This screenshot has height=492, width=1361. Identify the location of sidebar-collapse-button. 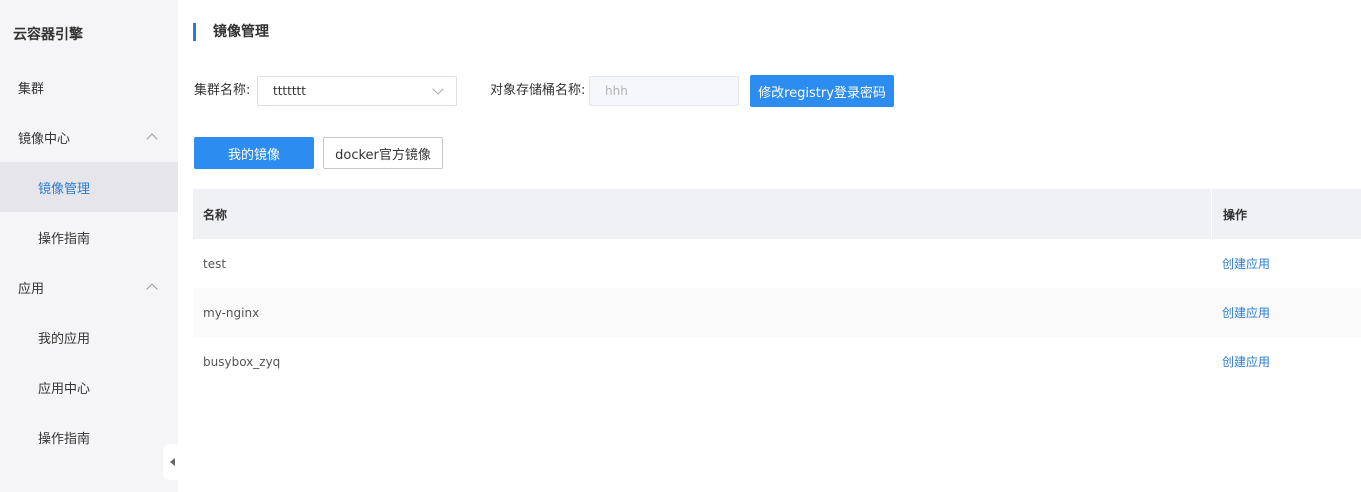
(170, 462).